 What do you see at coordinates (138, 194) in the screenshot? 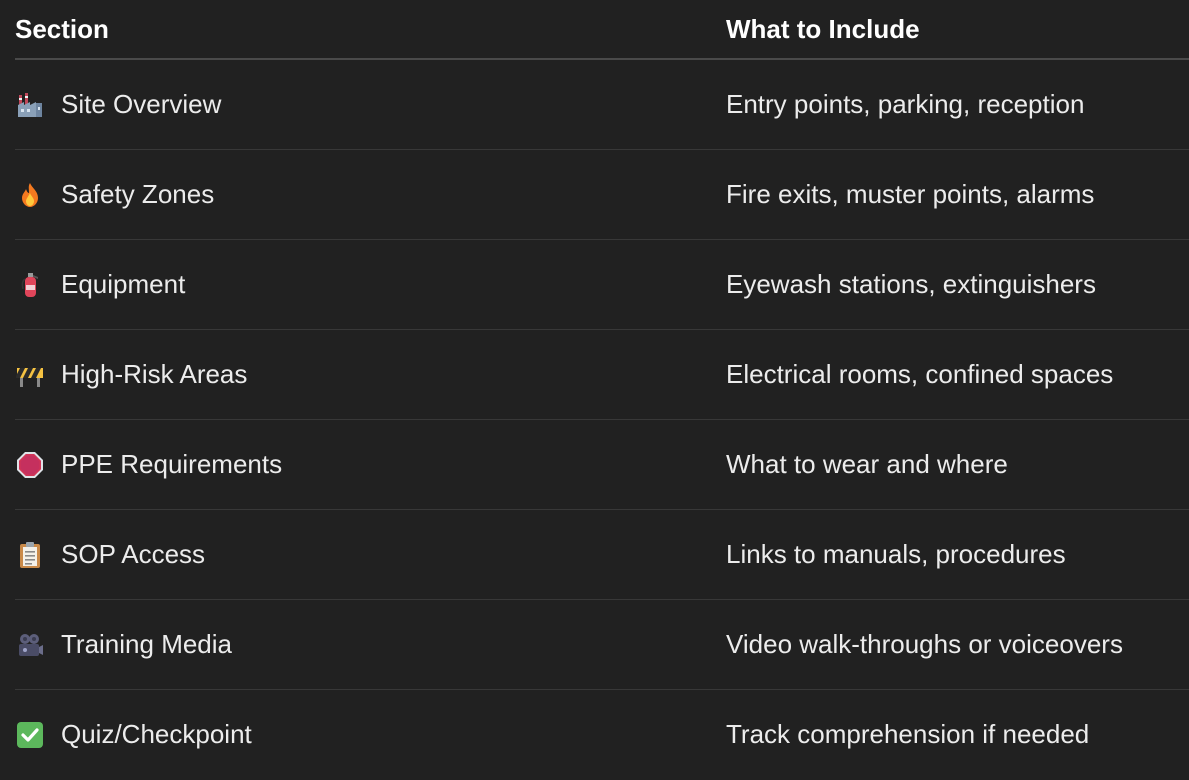
I see `section-label: Safety Zones` at bounding box center [138, 194].